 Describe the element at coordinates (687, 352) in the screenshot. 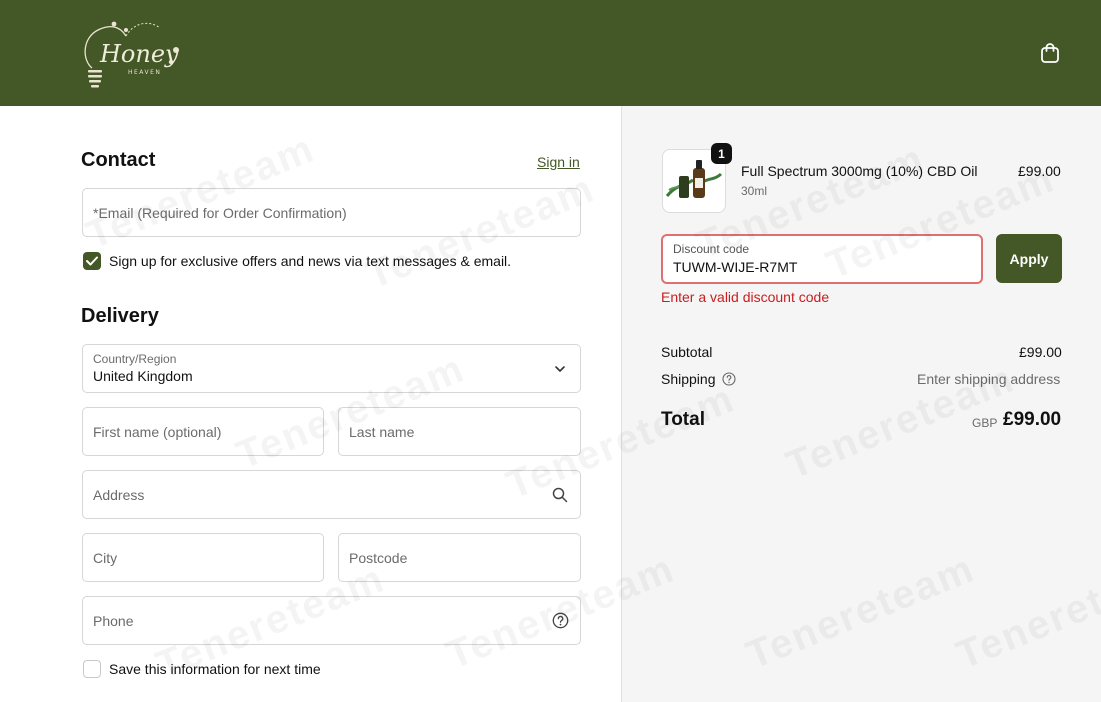

I see `subtotal-label: Subtotal` at that location.